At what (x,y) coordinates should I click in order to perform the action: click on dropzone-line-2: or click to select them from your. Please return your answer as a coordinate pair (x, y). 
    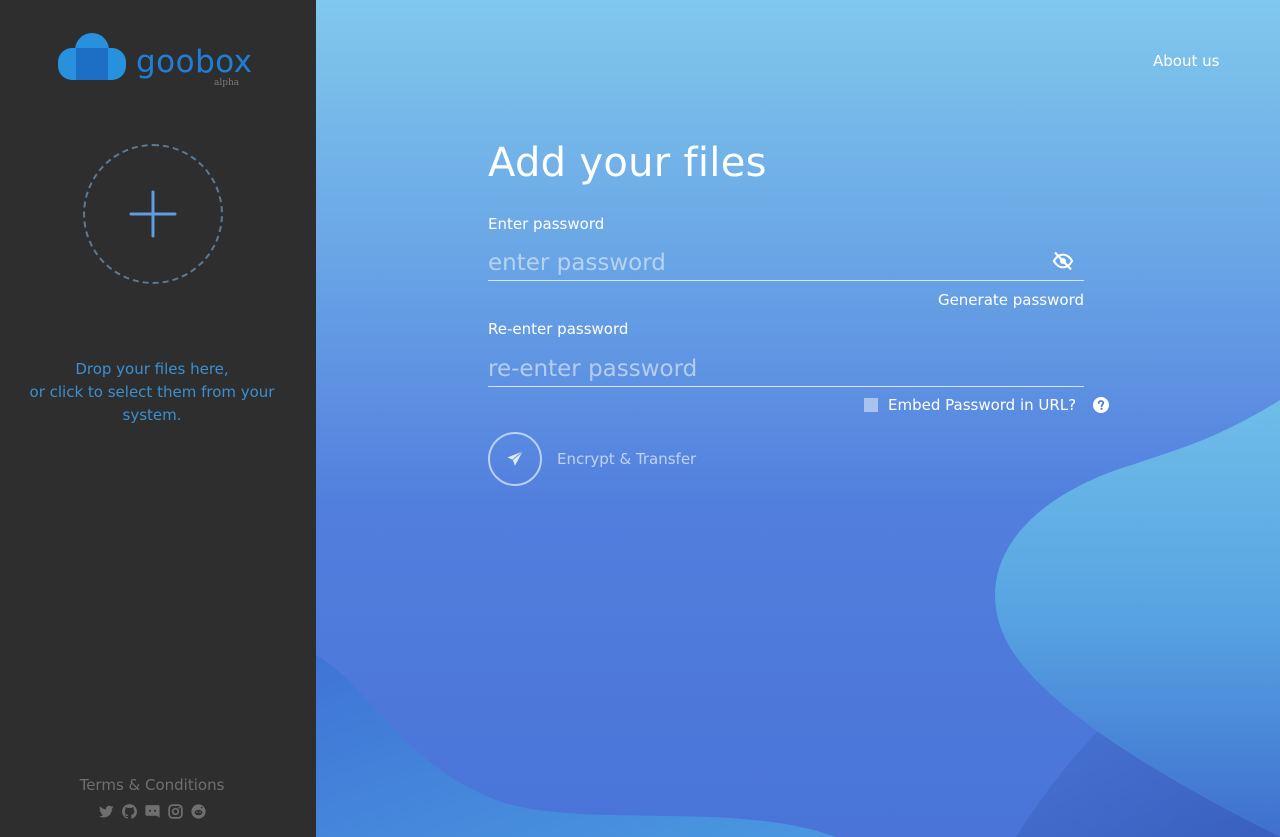
    Looking at the image, I should click on (152, 392).